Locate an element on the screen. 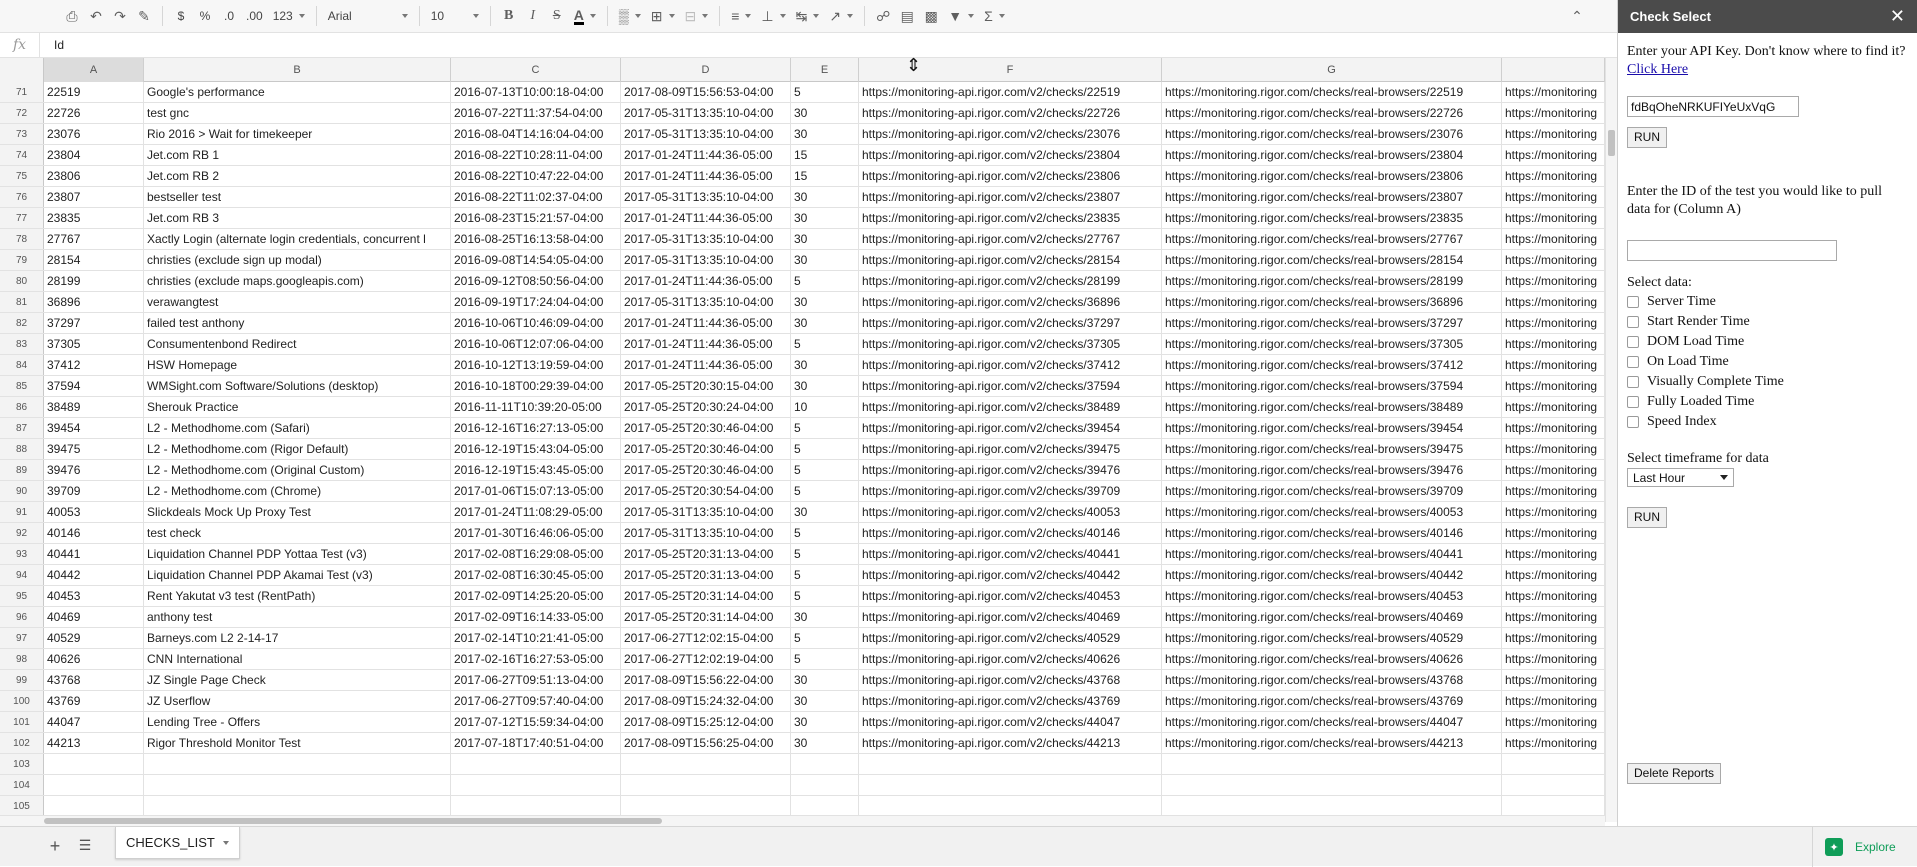  row-number: 76 is located at coordinates (22, 197).